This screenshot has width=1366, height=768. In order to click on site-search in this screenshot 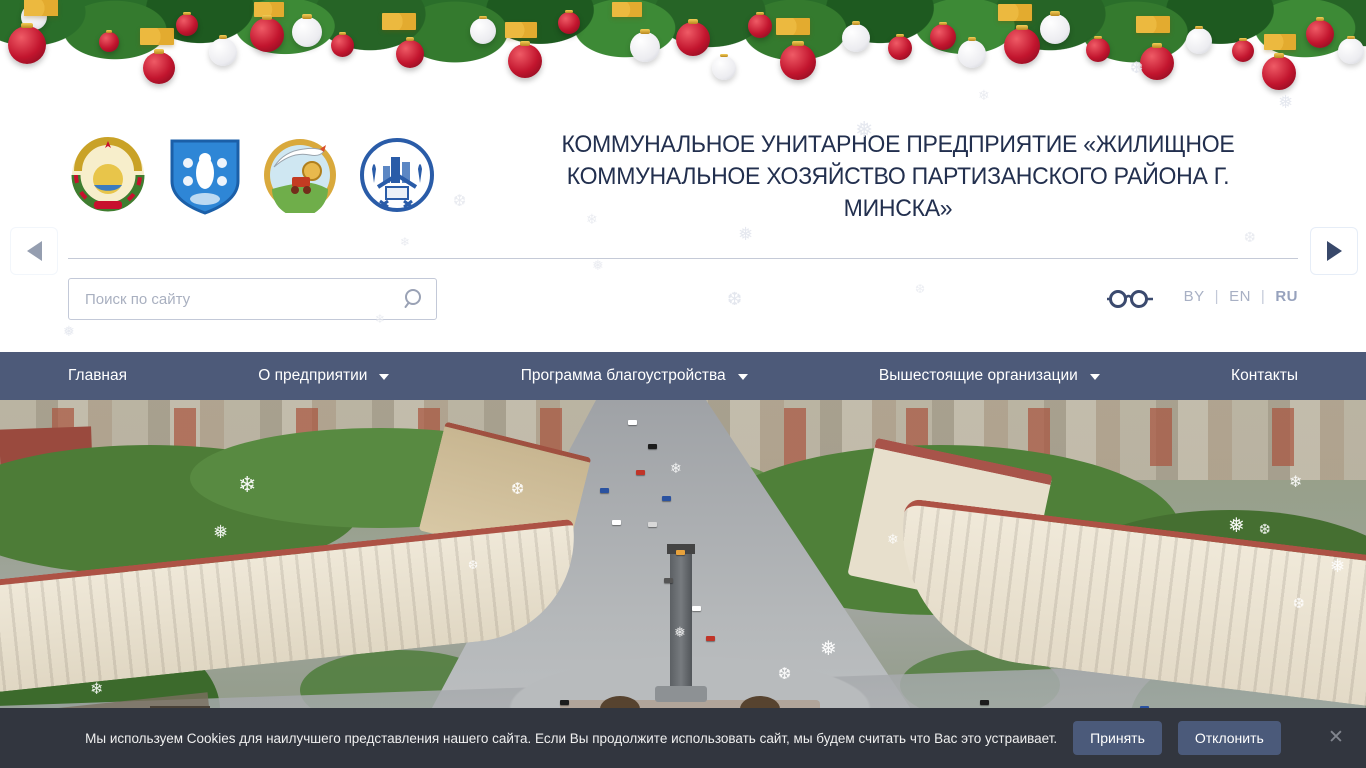, I will do `click(252, 299)`.